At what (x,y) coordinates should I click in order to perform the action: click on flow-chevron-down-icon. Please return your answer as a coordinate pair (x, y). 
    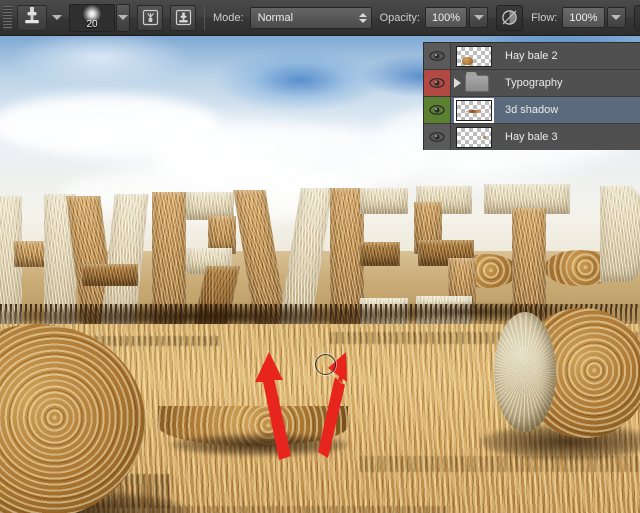
    Looking at the image, I should click on (616, 17).